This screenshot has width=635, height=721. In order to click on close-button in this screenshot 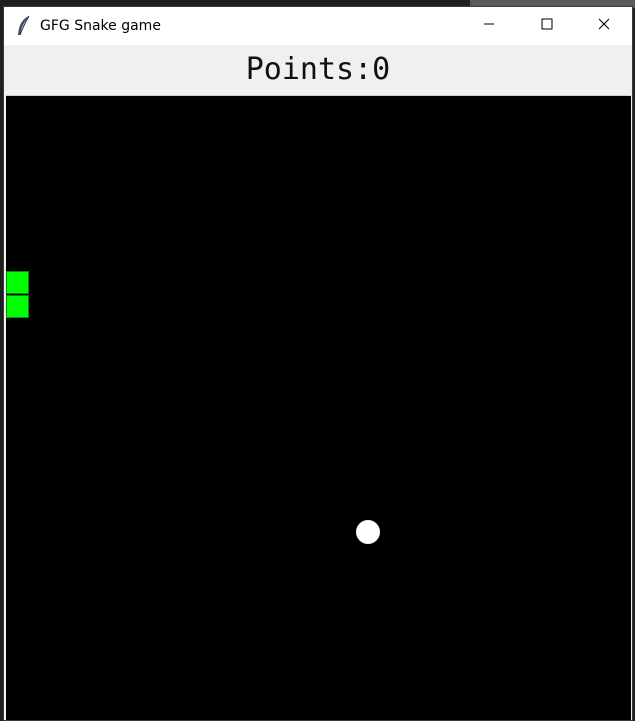, I will do `click(603, 26)`.